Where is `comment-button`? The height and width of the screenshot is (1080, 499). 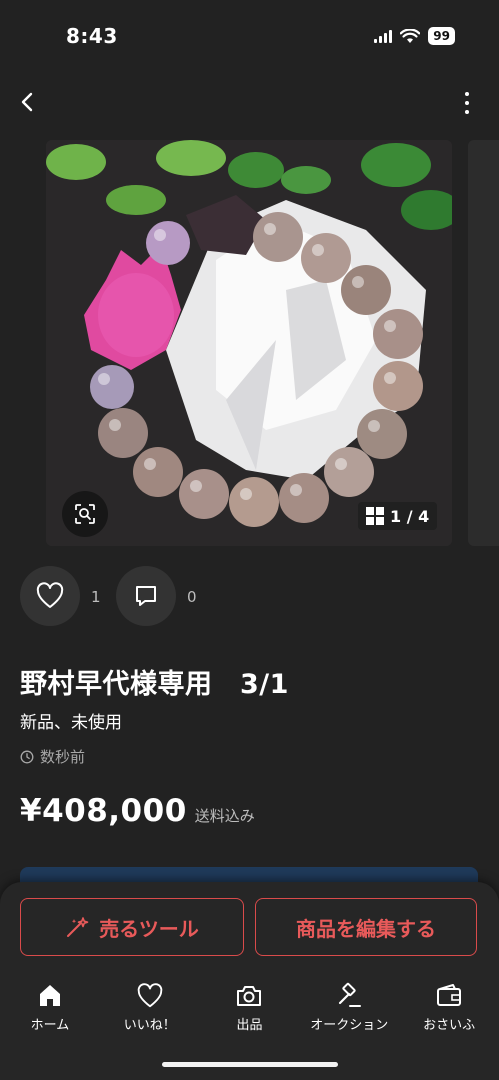
comment-button is located at coordinates (146, 596).